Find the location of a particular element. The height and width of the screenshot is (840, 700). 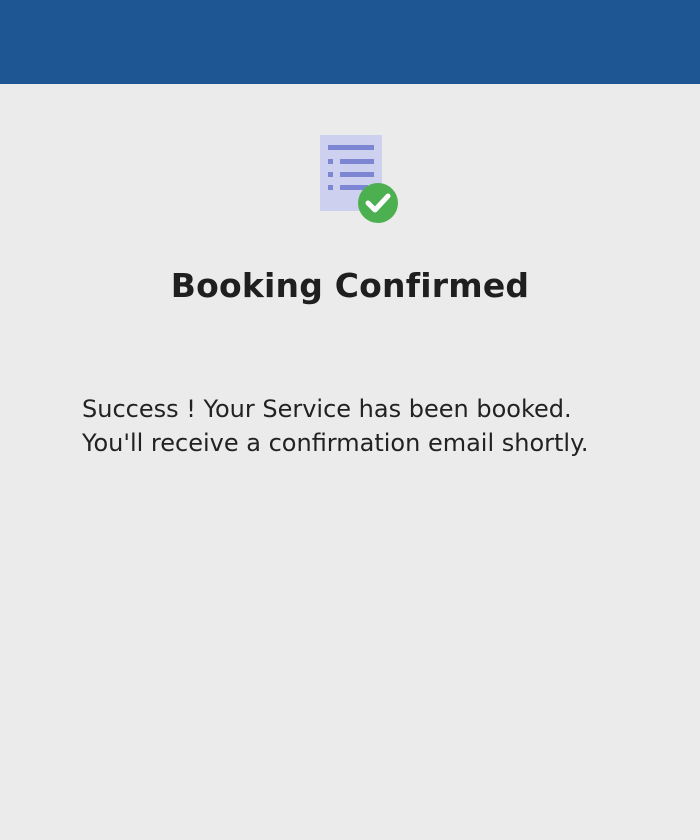

header-bar is located at coordinates (350, 42).